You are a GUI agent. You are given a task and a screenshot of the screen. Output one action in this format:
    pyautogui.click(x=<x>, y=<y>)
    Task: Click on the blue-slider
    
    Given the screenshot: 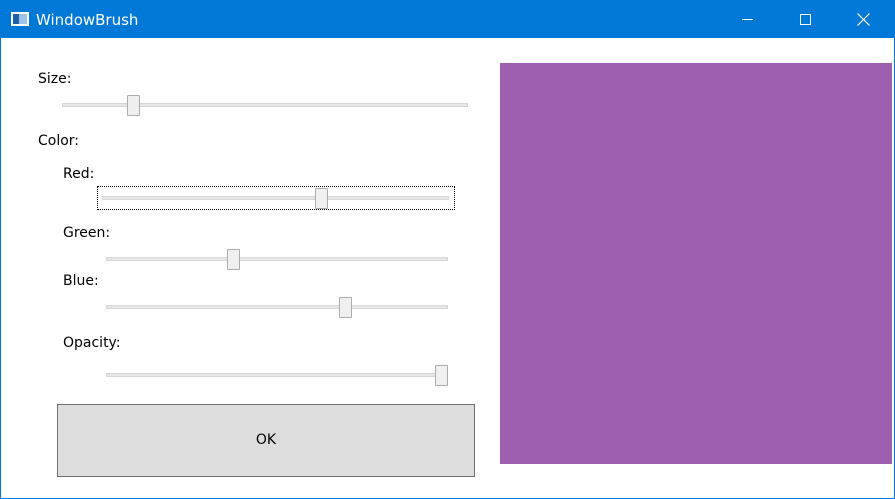 What is the action you would take?
    pyautogui.click(x=277, y=307)
    